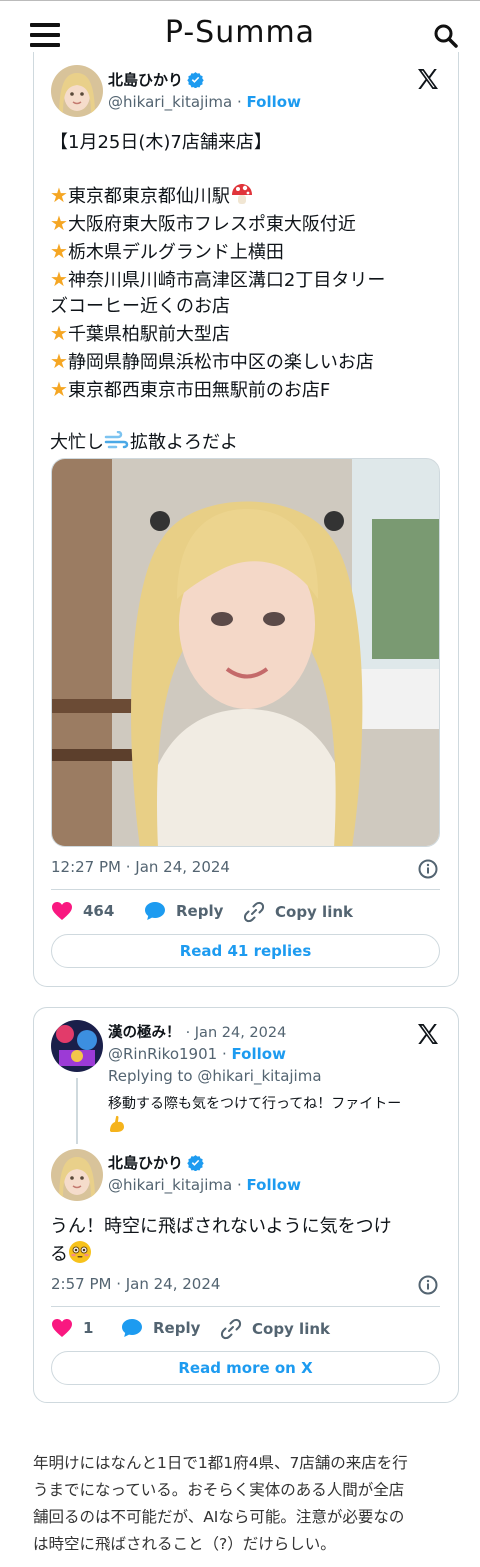 The image size is (480, 1567). I want to click on thread-line, so click(77, 1111).